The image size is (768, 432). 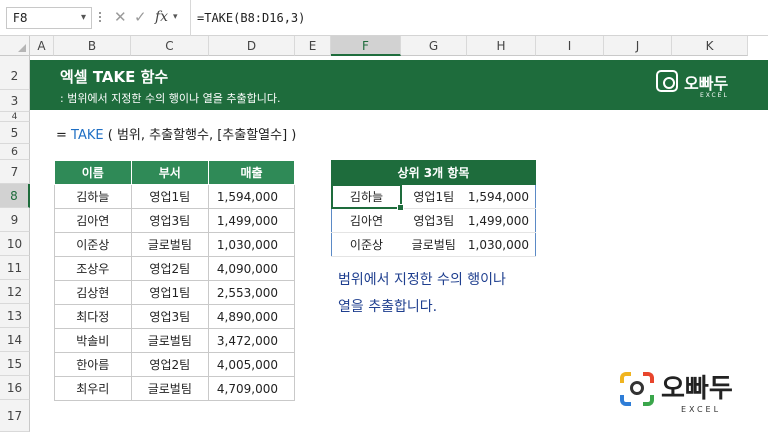 What do you see at coordinates (15, 244) in the screenshot?
I see `row-header-10: 10` at bounding box center [15, 244].